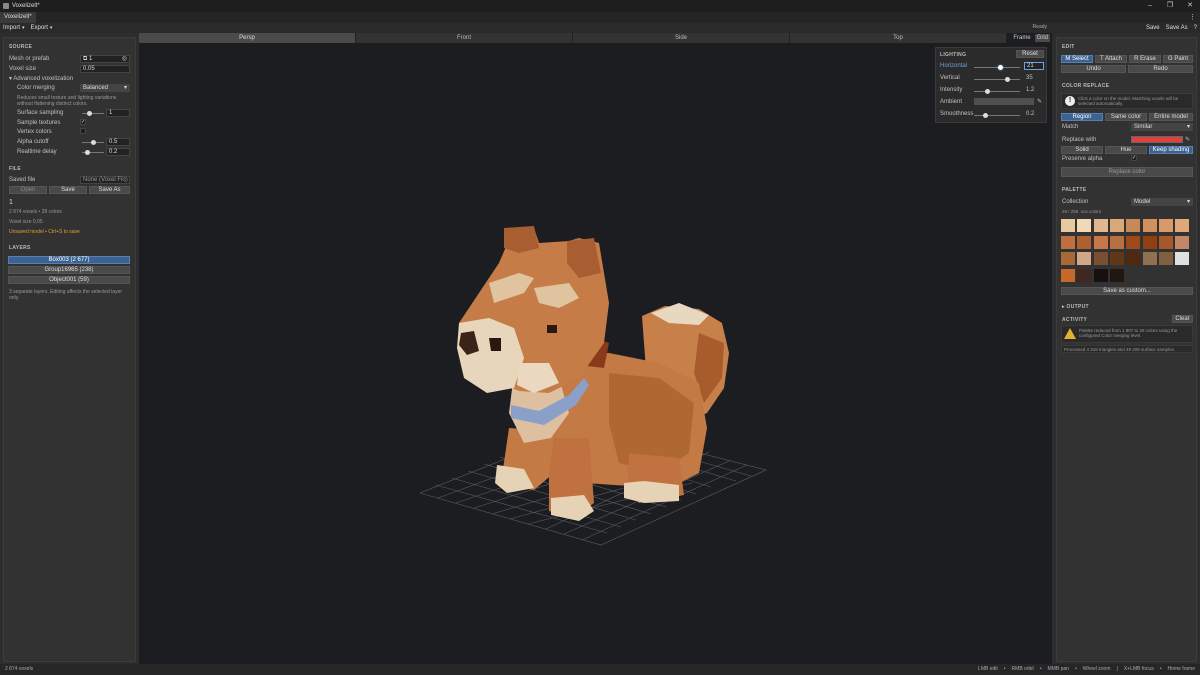  Describe the element at coordinates (93, 113) in the screenshot. I see `surface-sampling-slider` at that location.